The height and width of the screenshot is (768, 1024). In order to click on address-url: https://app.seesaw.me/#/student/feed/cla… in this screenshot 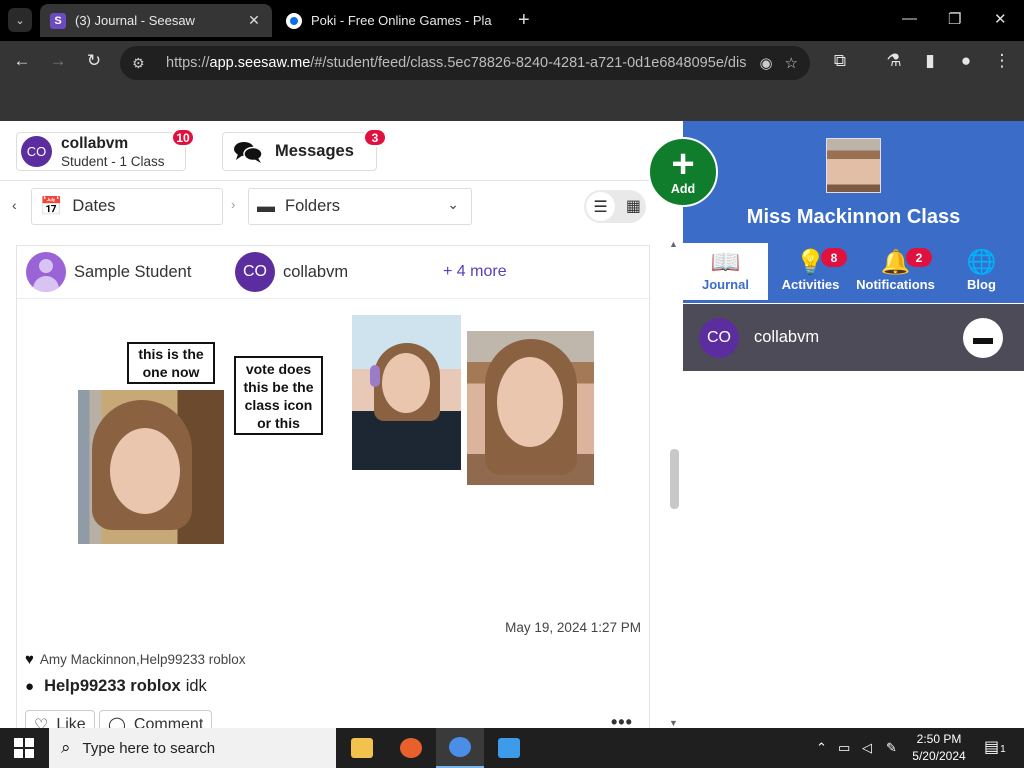, I will do `click(456, 63)`.